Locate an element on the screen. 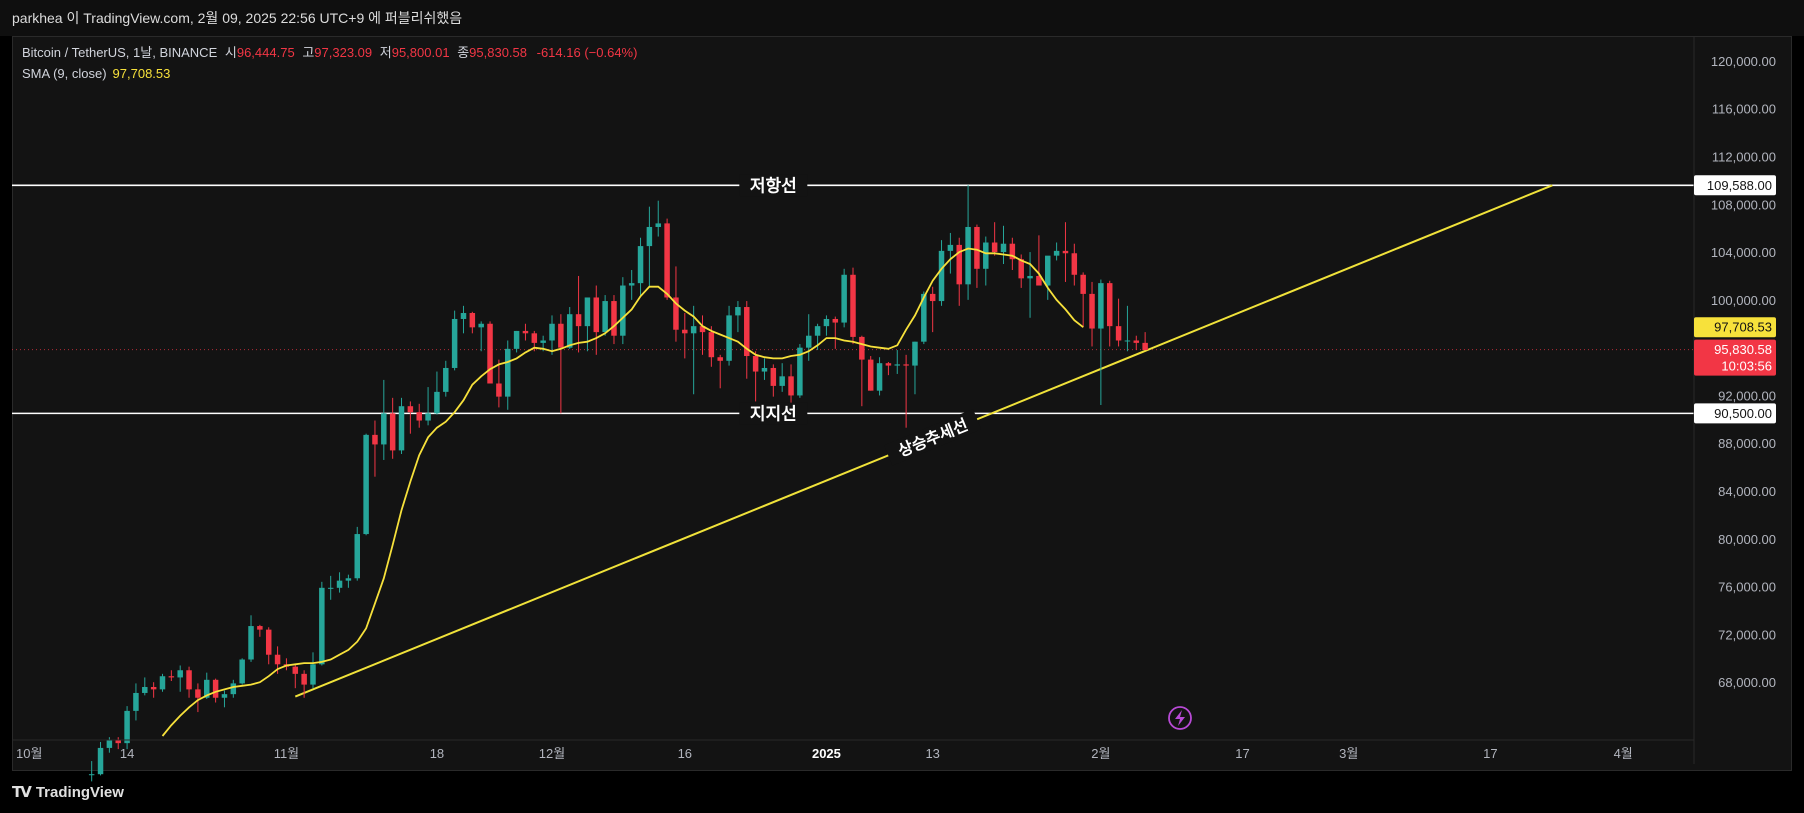  x-tick-label: 2월 is located at coordinates (1100, 753).